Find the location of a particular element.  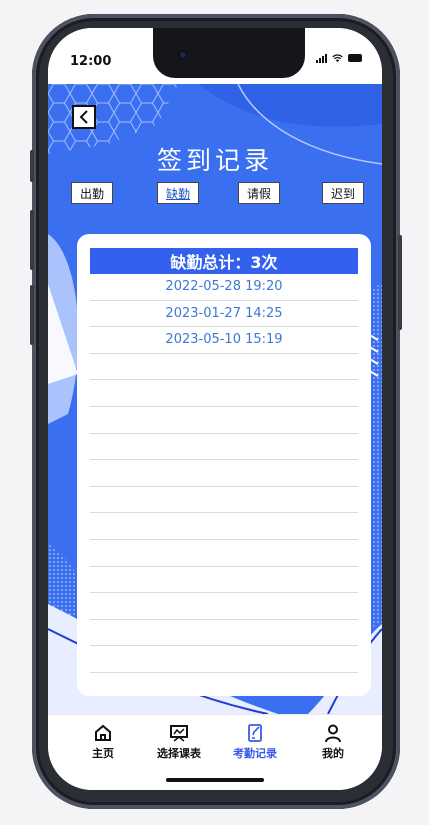

attendance-icon is located at coordinates (255, 733).